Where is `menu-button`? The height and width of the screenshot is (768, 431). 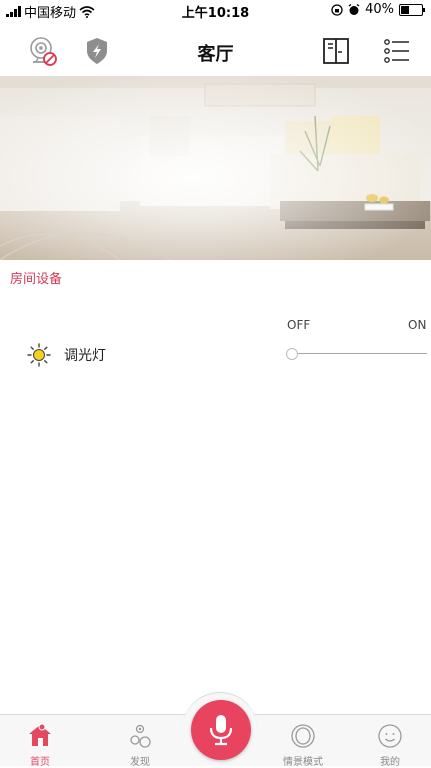 menu-button is located at coordinates (396, 51).